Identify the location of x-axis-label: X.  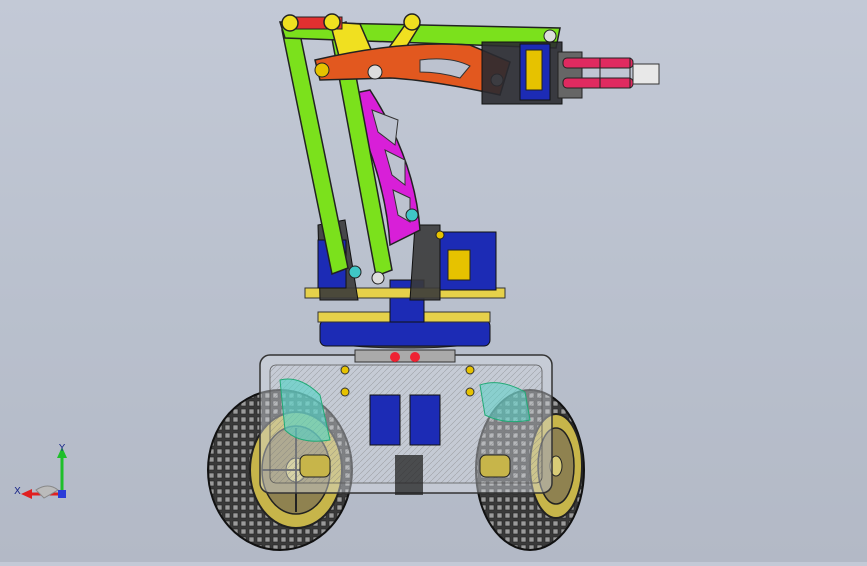
(17, 491).